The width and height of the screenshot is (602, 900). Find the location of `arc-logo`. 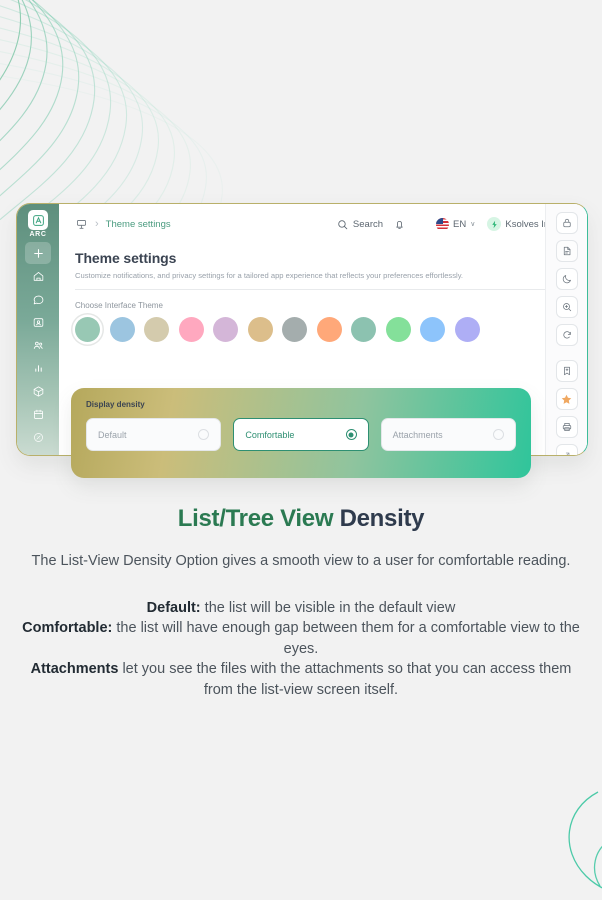

arc-logo is located at coordinates (38, 220).